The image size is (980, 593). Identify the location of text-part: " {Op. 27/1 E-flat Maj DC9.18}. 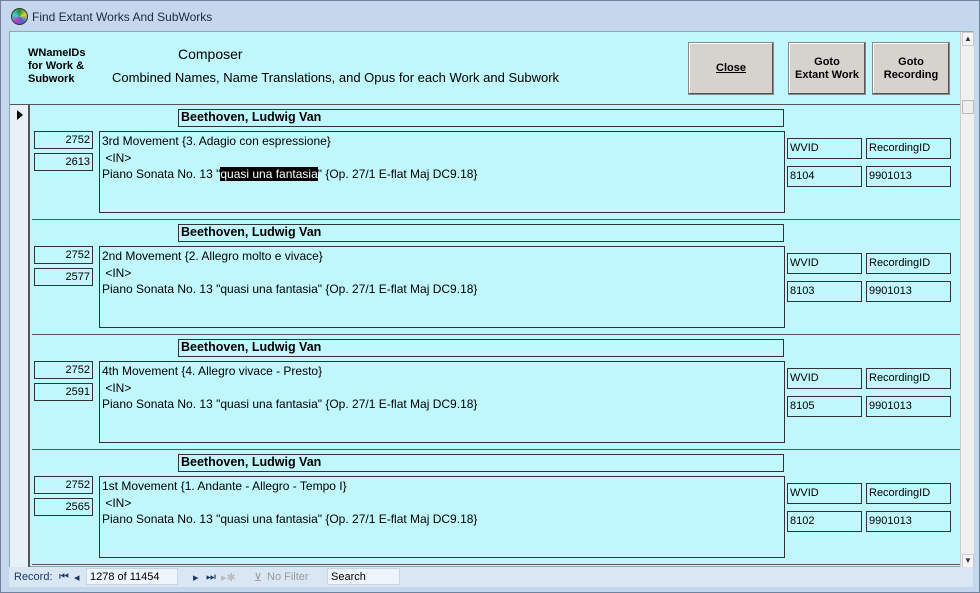
(397, 174).